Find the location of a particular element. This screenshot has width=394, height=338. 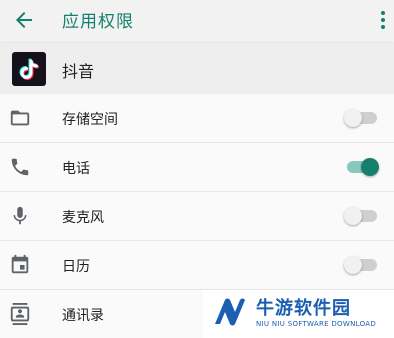

permission-label: 电话 is located at coordinates (76, 169).